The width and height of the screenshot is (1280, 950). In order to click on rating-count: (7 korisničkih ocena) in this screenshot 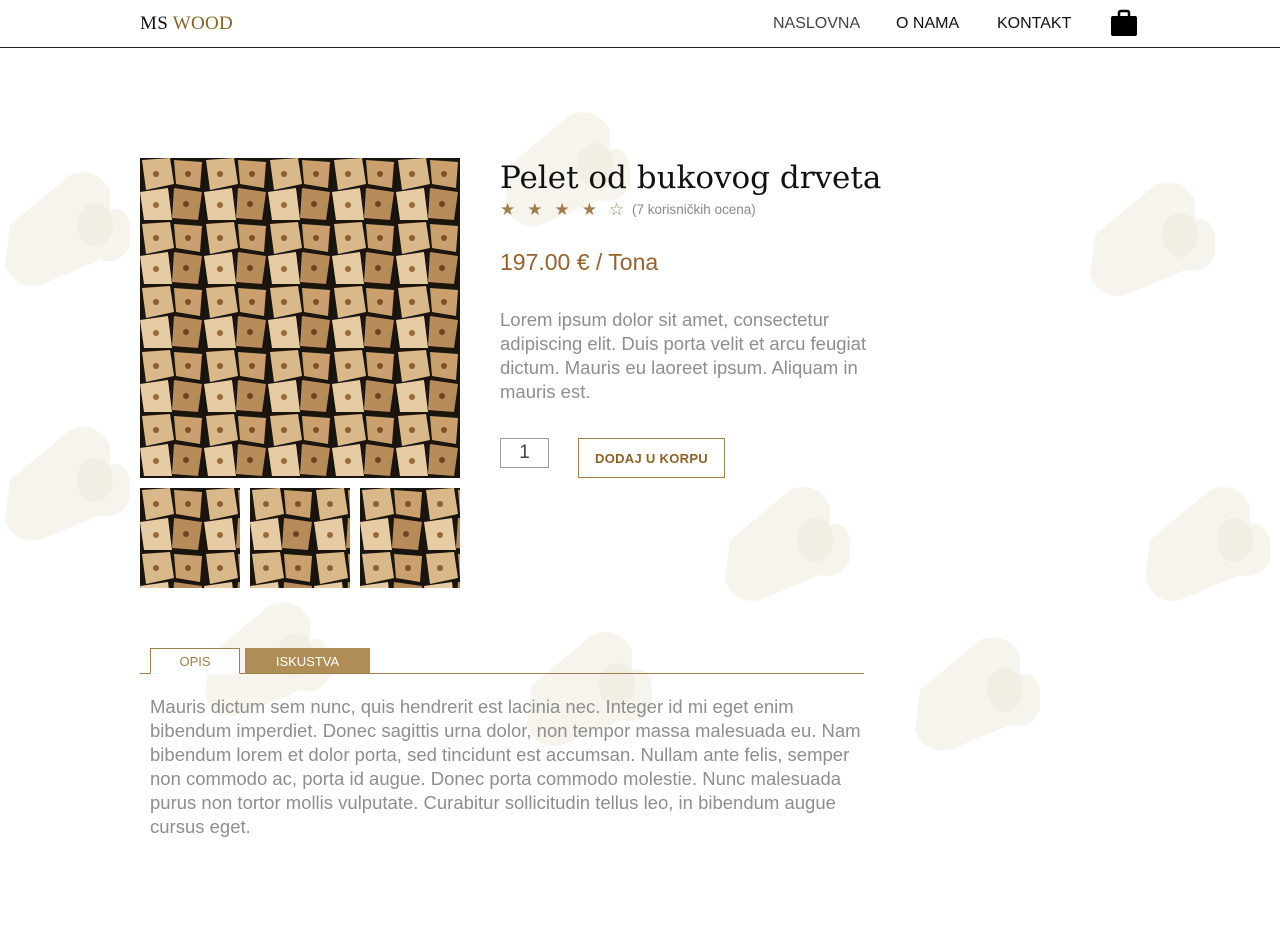, I will do `click(694, 209)`.